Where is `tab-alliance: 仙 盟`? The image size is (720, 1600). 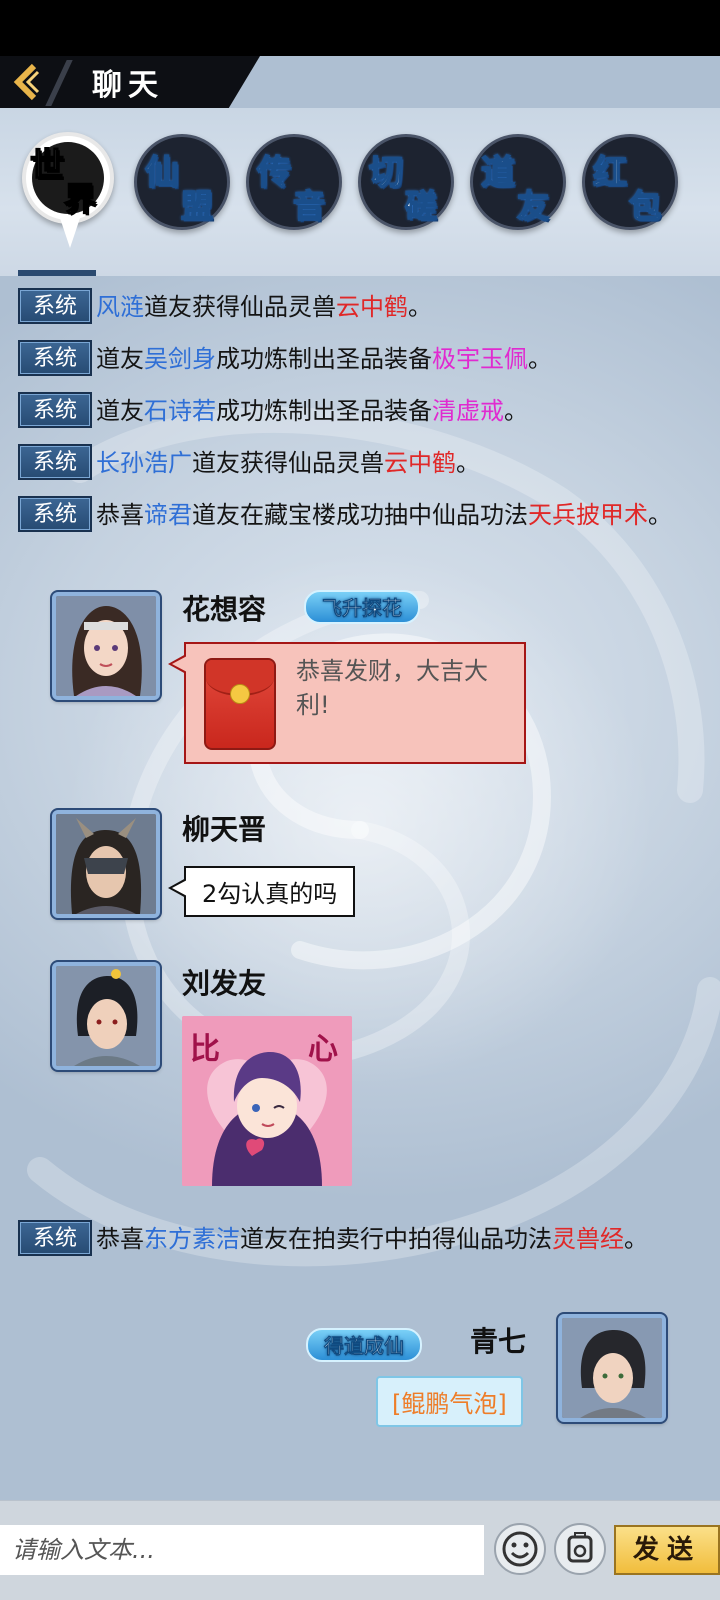 tab-alliance: 仙 盟 is located at coordinates (182, 182).